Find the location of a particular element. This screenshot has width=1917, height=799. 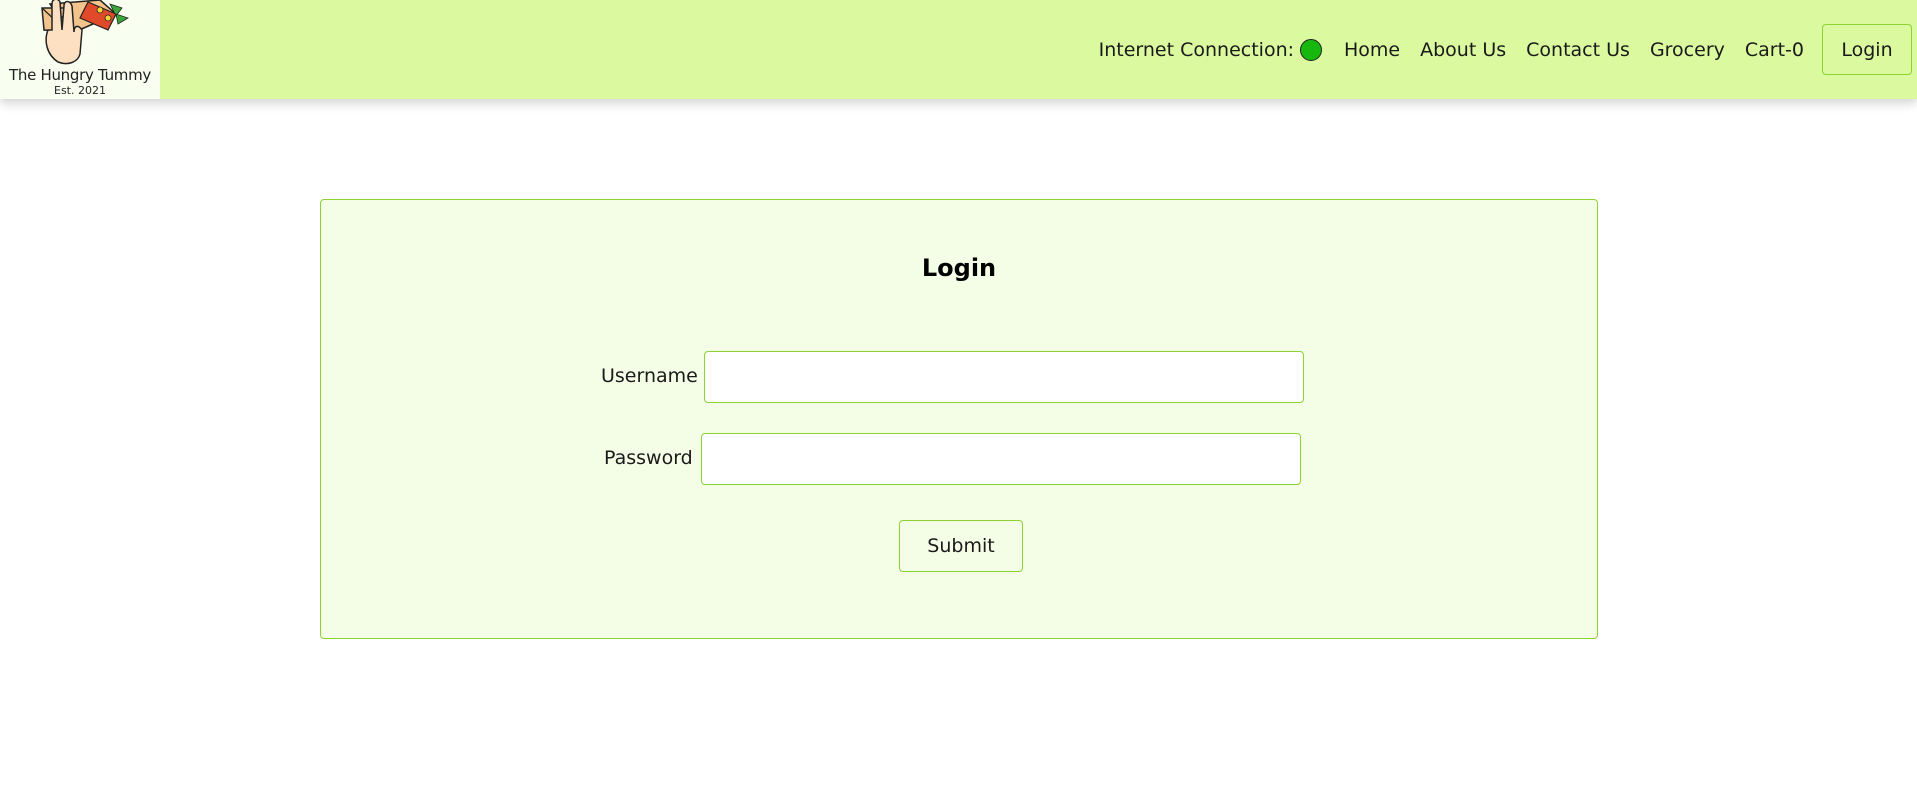

submit-button: Submit is located at coordinates (961, 546).